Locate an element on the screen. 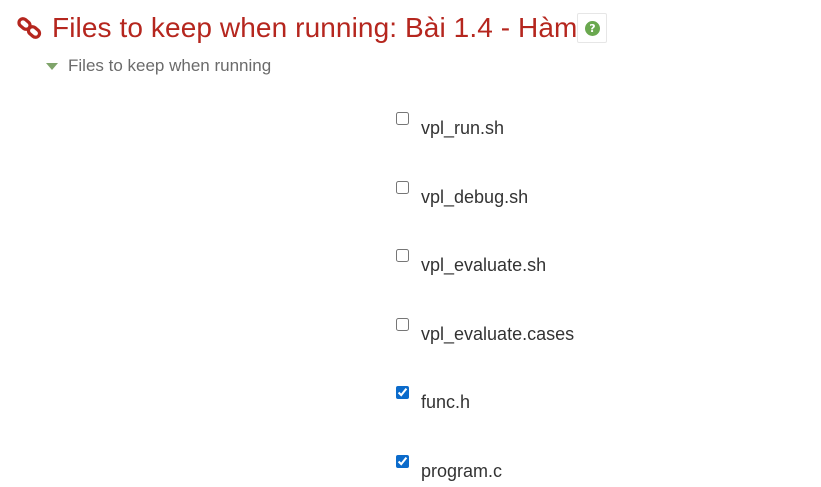 This screenshot has height=487, width=821. section-toggle-files-to-keep: Files to keep when running is located at coordinates (158, 66).